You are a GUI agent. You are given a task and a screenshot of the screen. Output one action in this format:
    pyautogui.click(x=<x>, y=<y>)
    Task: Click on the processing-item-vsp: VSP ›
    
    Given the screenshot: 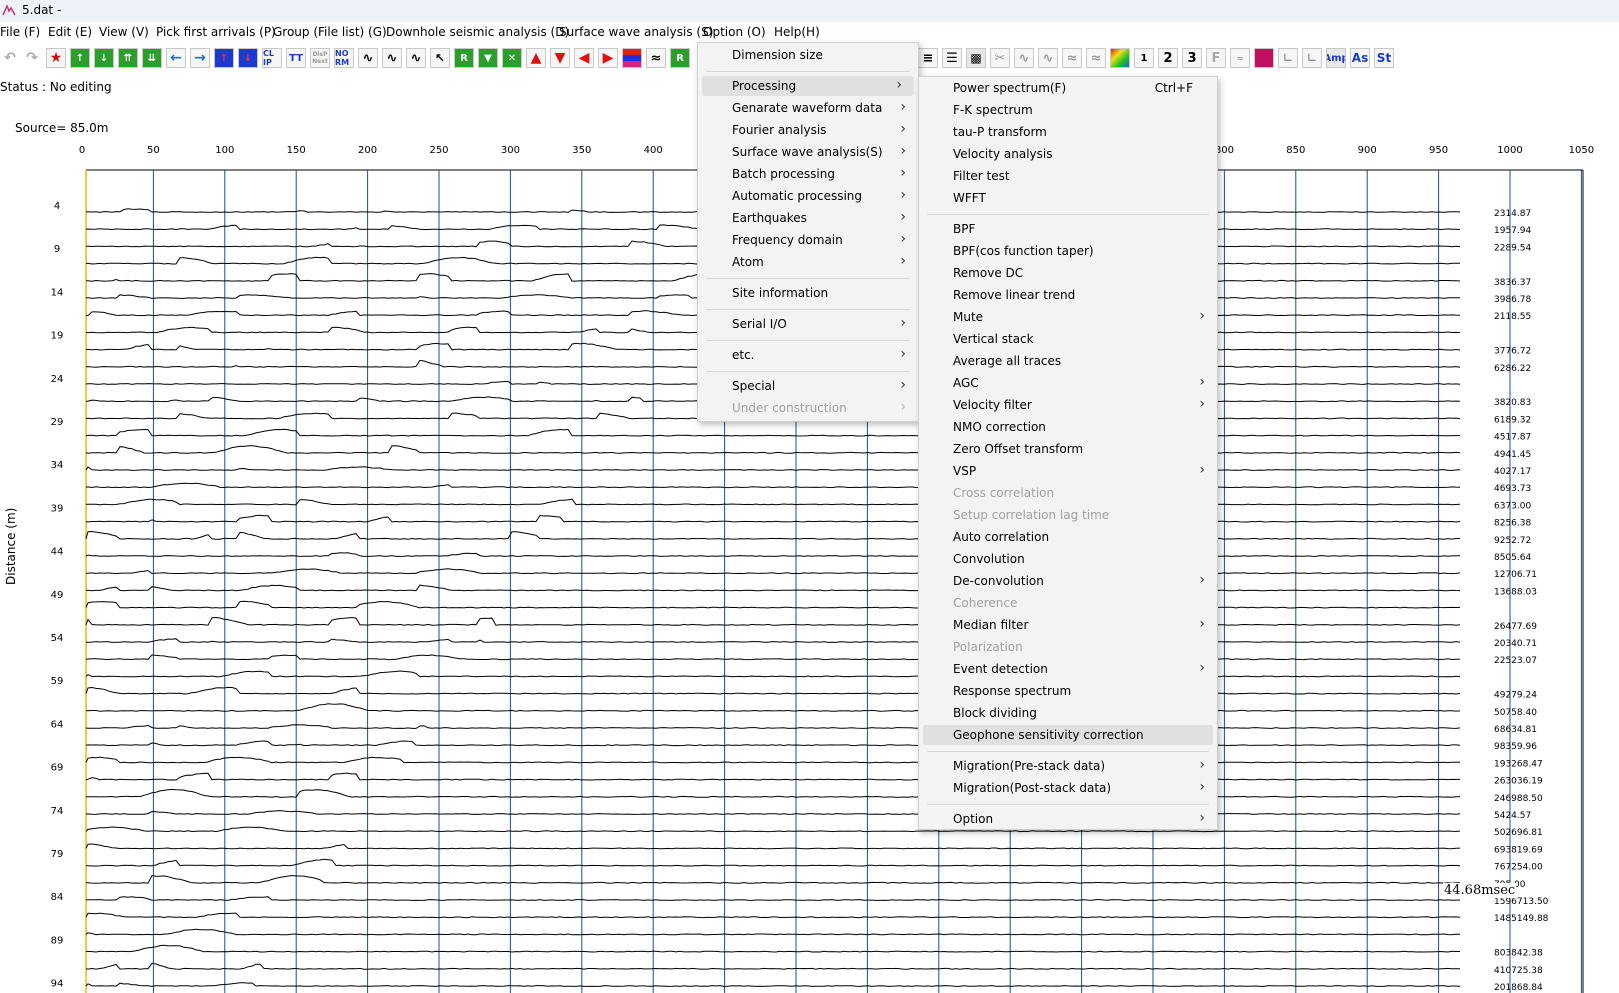 What is the action you would take?
    pyautogui.click(x=1068, y=471)
    